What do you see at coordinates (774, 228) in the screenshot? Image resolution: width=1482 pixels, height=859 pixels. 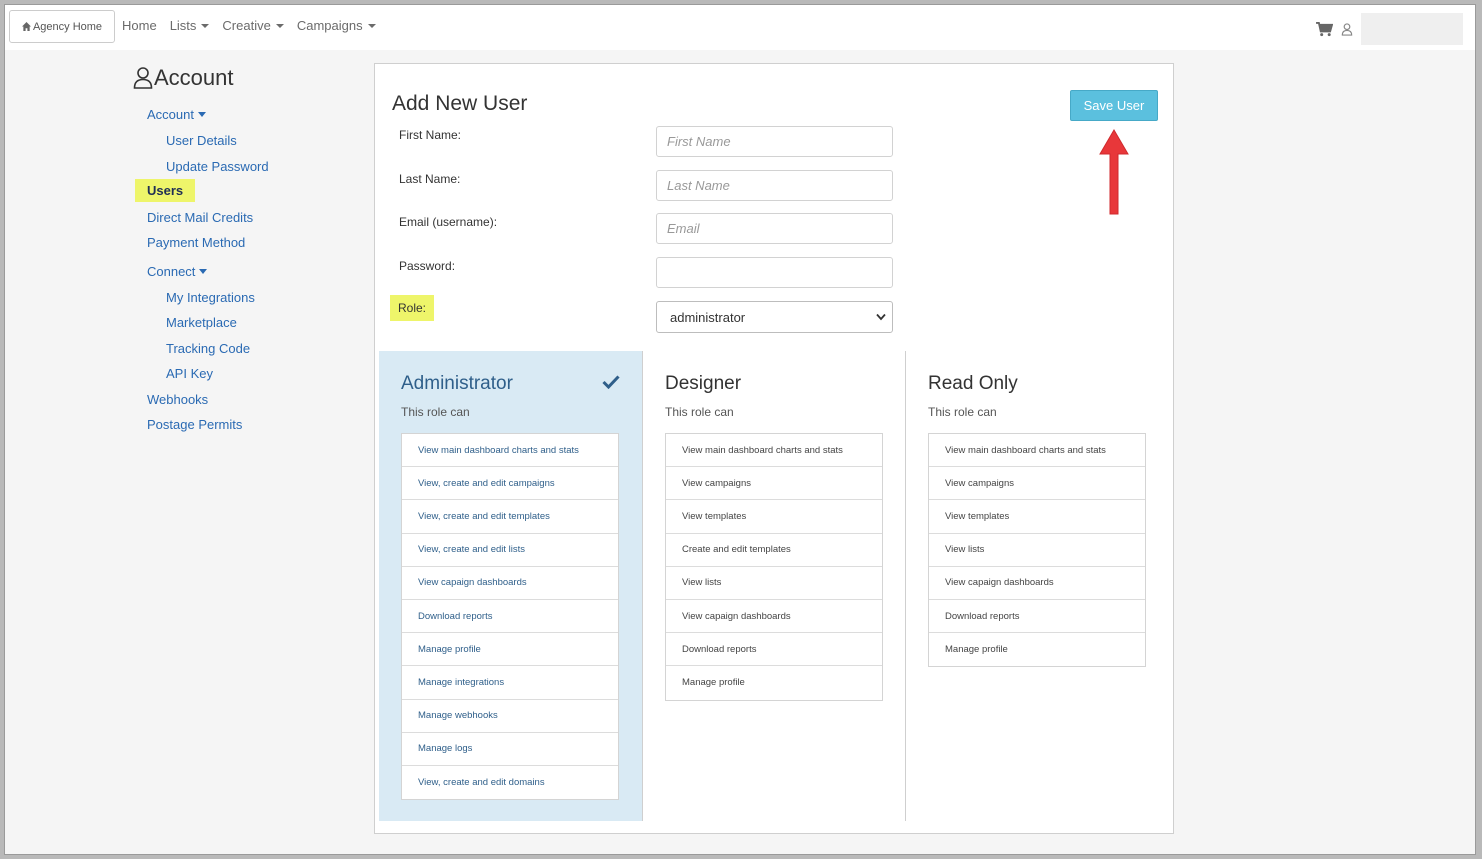 I see `email-input: Email` at bounding box center [774, 228].